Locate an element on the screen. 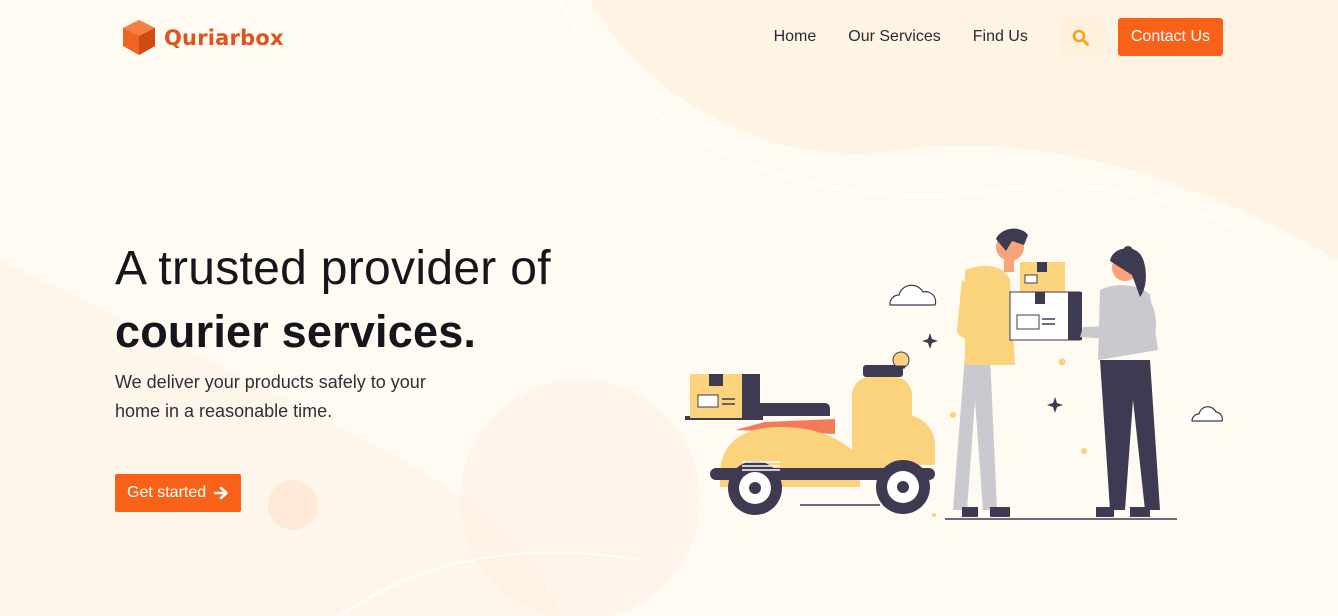 The width and height of the screenshot is (1338, 616). hero-title: A trusted provider of courier services. is located at coordinates (333, 301).